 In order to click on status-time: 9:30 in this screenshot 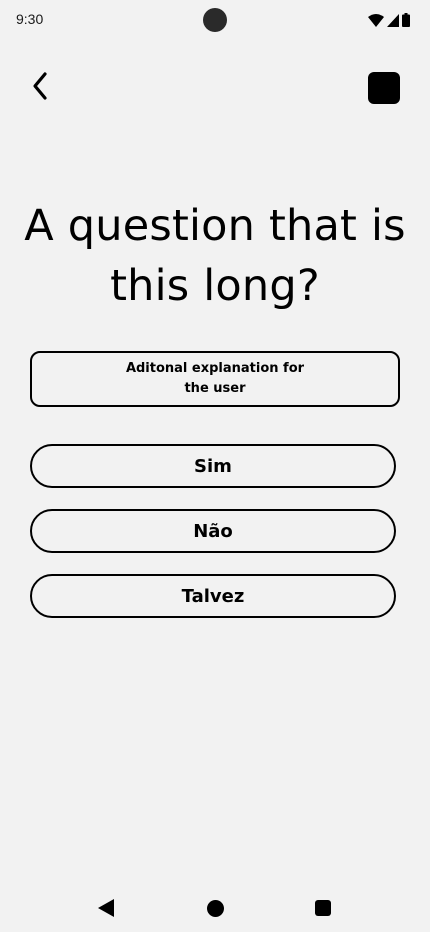, I will do `click(30, 19)`.